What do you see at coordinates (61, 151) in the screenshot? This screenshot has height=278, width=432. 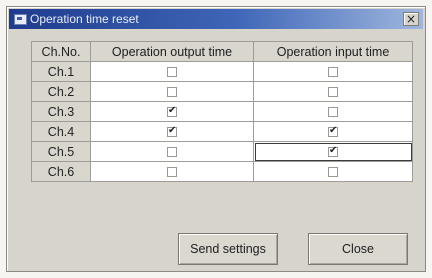 I see `channel-label: Ch.5` at bounding box center [61, 151].